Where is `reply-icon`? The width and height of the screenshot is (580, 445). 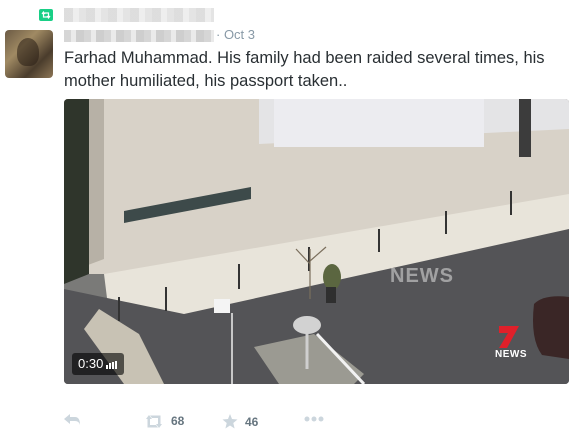 reply-icon is located at coordinates (72, 419).